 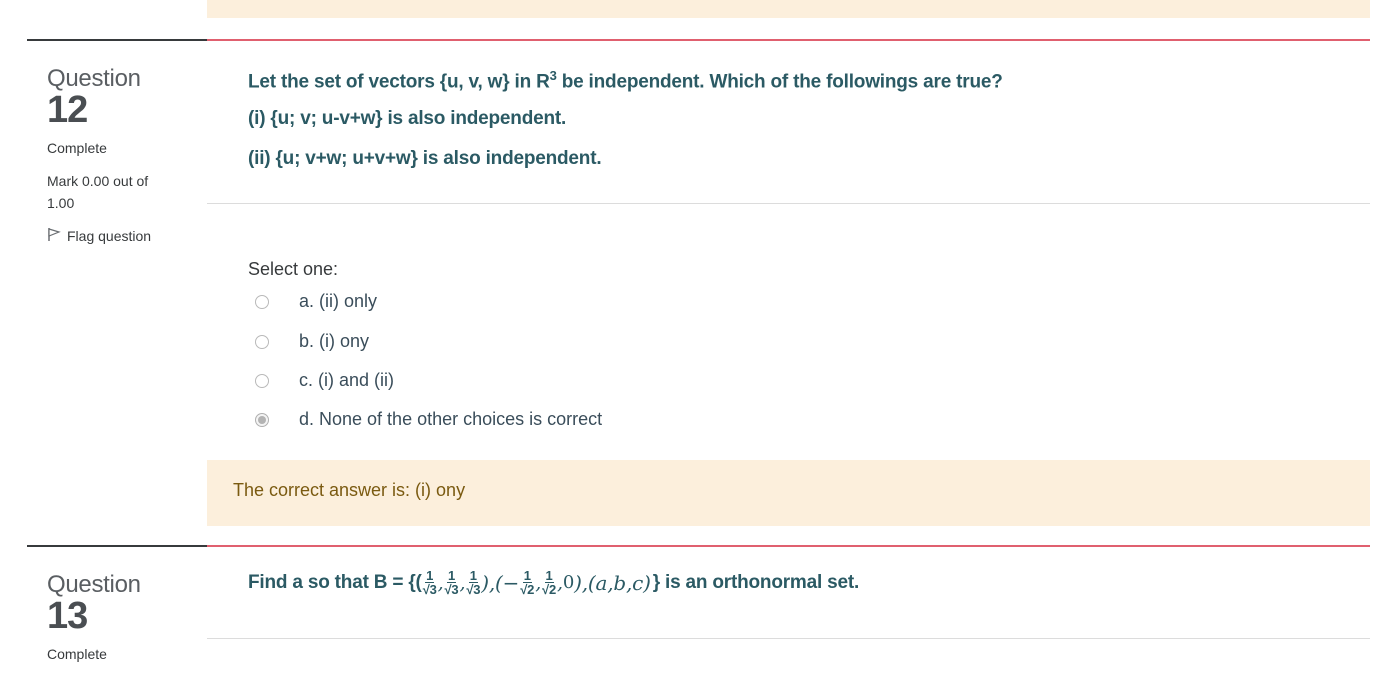 I want to click on flag-question-button: Flag question, so click(x=99, y=236).